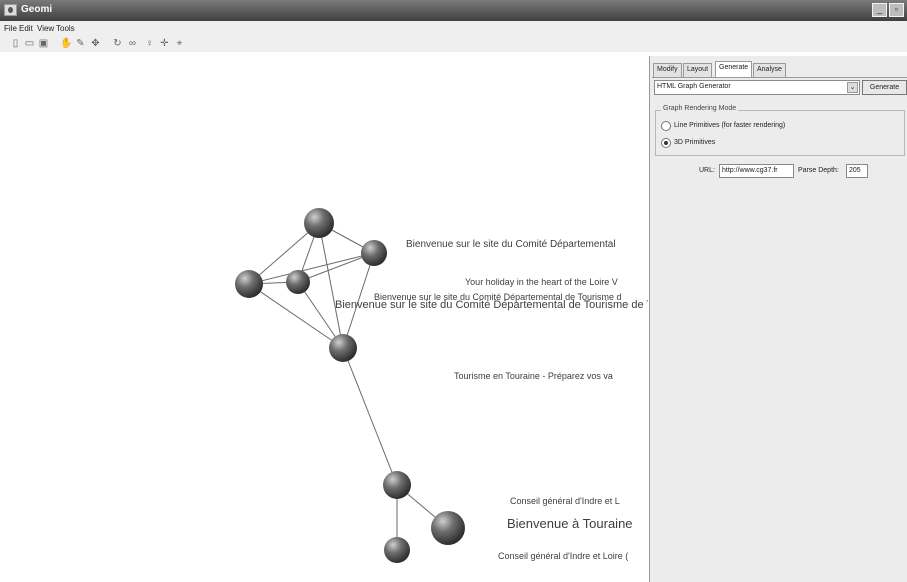 This screenshot has width=907, height=582. What do you see at coordinates (533, 376) in the screenshot?
I see `node-label: Tourisme en Touraine - Préparez vos va` at bounding box center [533, 376].